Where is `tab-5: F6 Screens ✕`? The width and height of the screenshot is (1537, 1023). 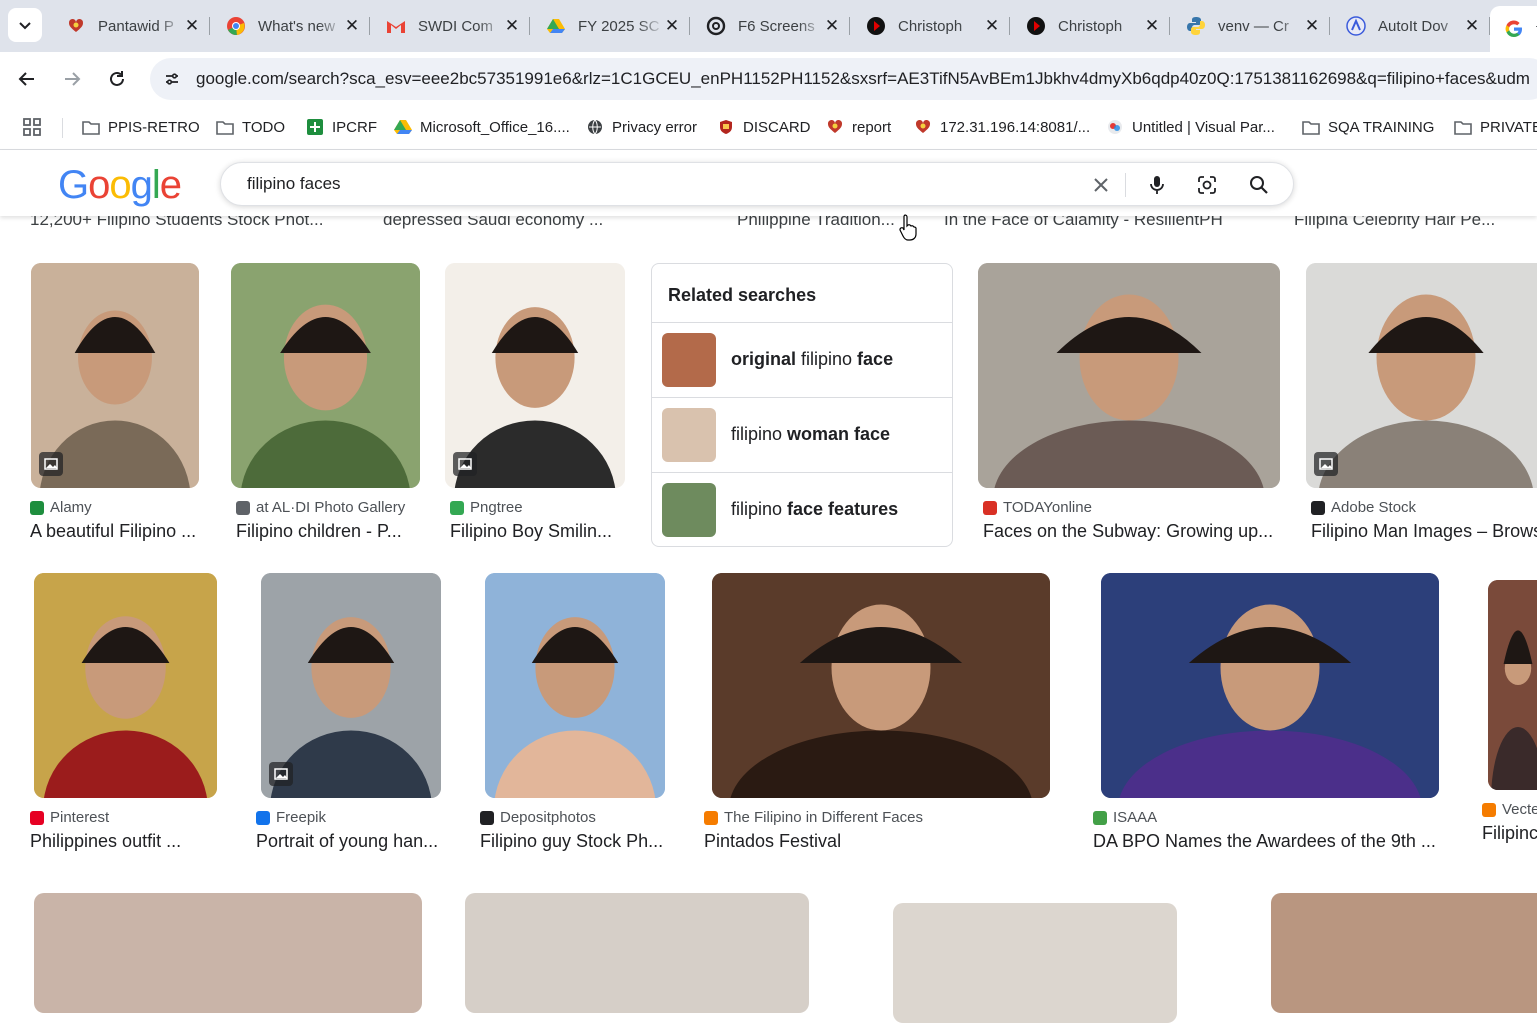 tab-5: F6 Screens ✕ is located at coordinates (771, 26).